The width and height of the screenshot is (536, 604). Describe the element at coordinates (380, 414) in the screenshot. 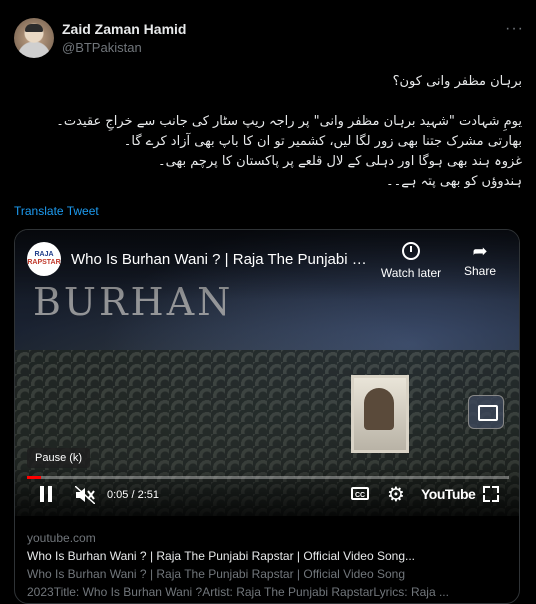

I see `video-frame-poster` at that location.